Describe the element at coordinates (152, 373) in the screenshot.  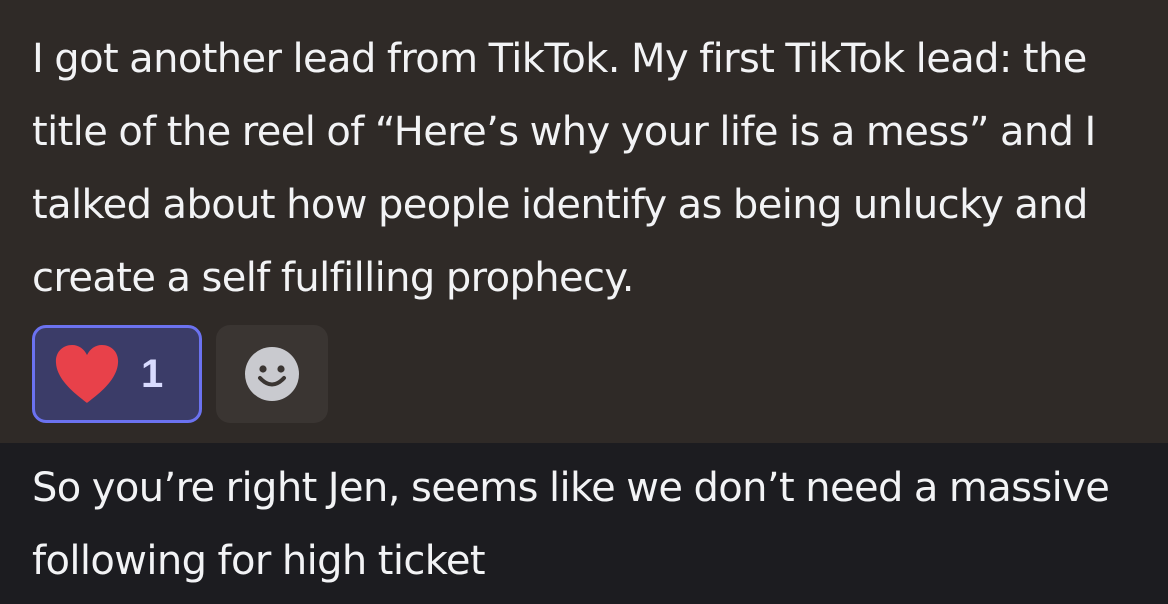
I see `reaction-count: 1` at that location.